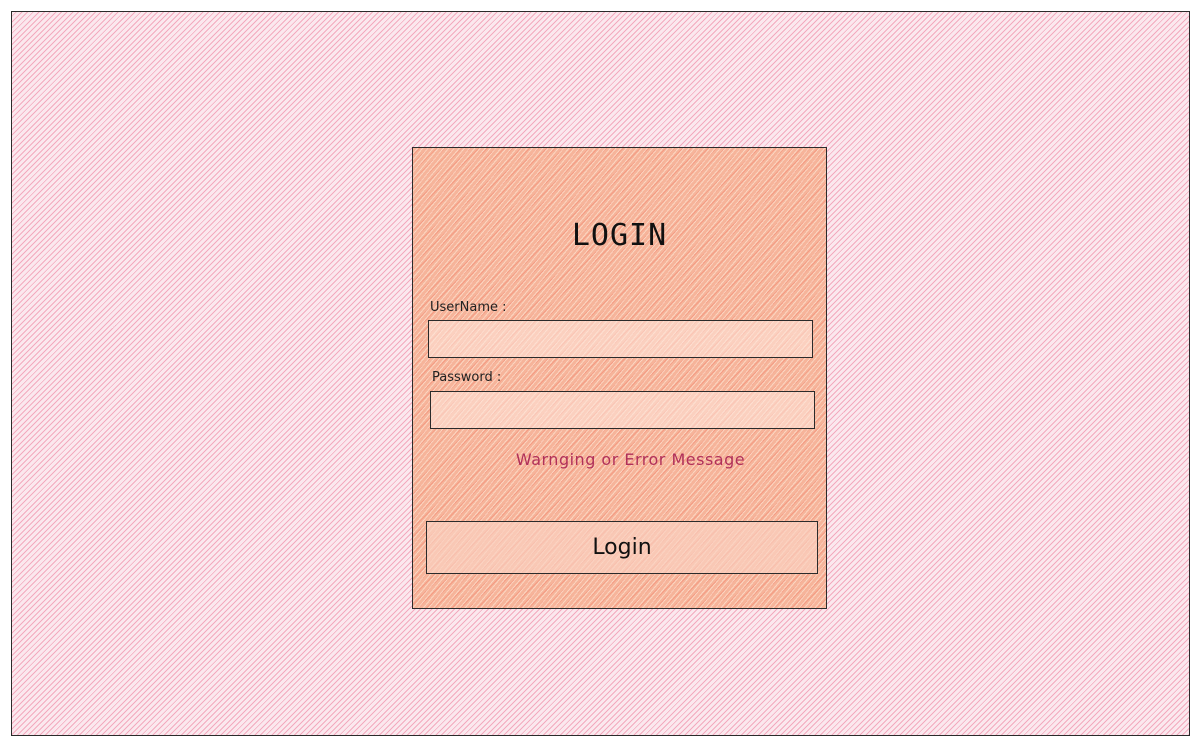 This screenshot has height=745, width=1200. I want to click on username-label: UserName :, so click(468, 307).